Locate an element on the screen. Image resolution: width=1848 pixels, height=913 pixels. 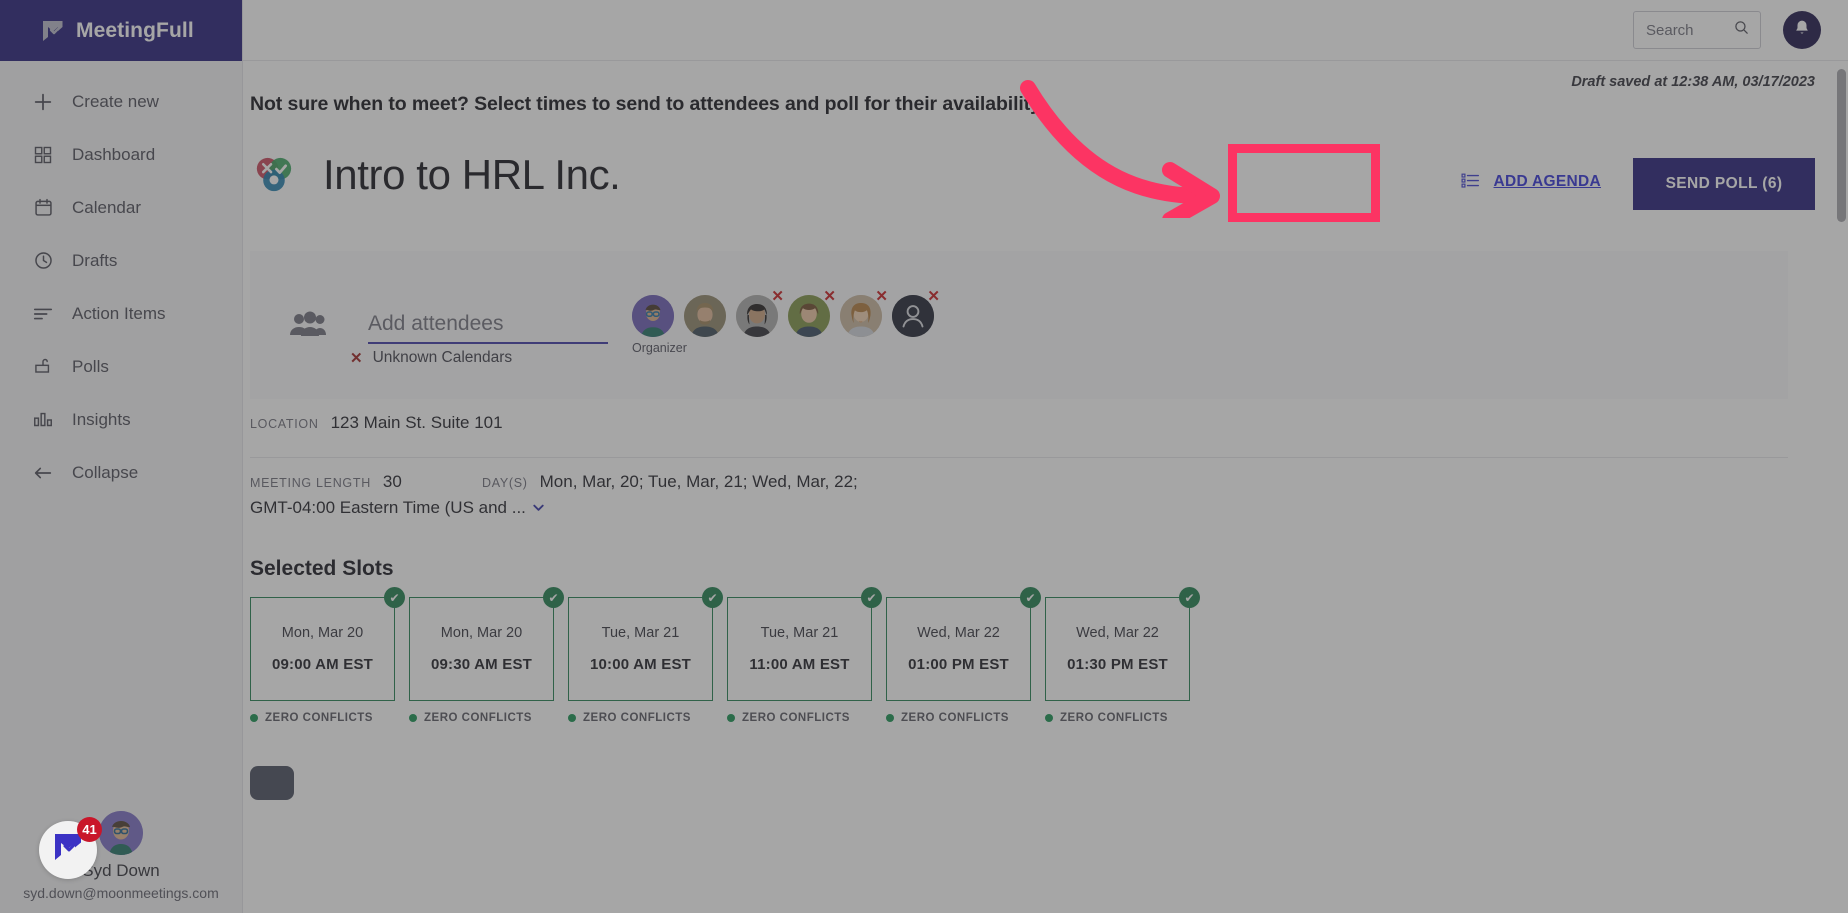
slot-card: Wed, Mar 22 01:30 PM EST ✔ is located at coordinates (1122, 644).